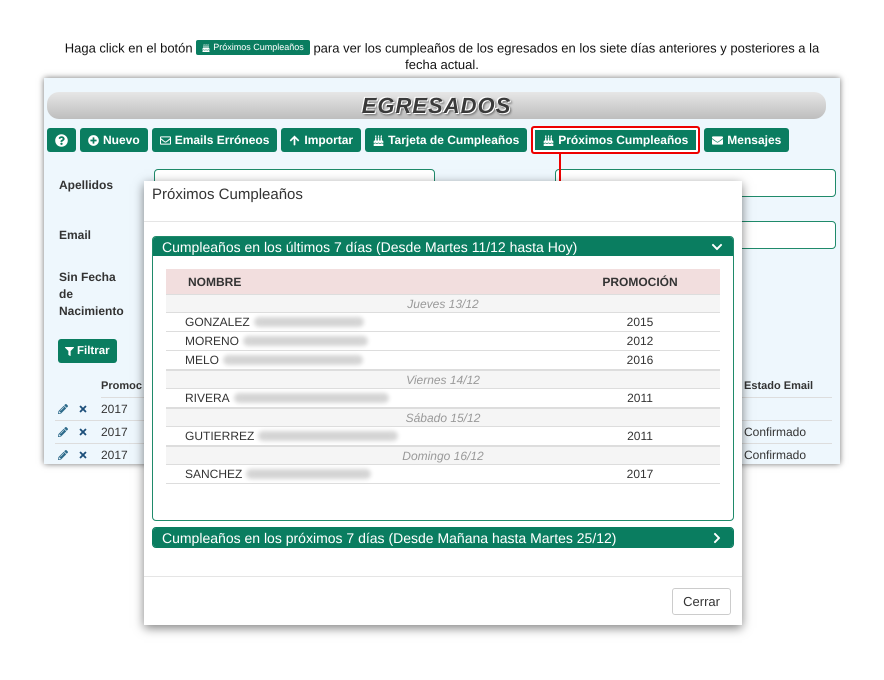 This screenshot has height=680, width=884. I want to click on field-label: Sin Fecha de Nacimiento, so click(92, 294).